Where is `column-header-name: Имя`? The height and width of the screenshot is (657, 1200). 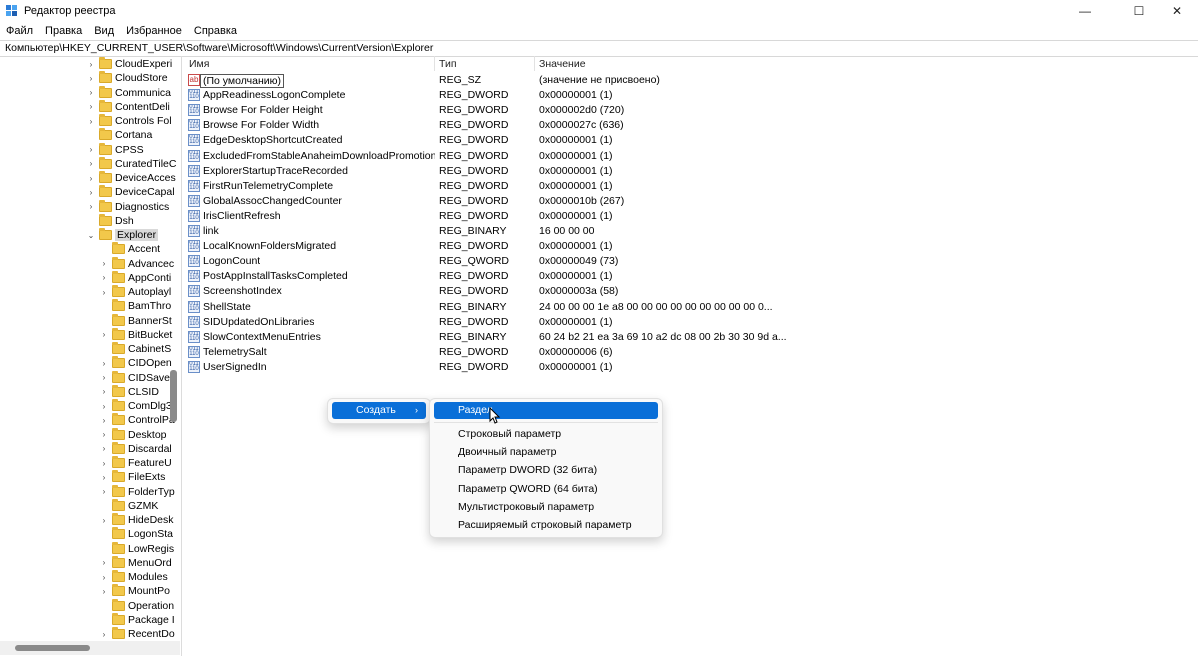
column-header-name: Имя is located at coordinates (199, 64).